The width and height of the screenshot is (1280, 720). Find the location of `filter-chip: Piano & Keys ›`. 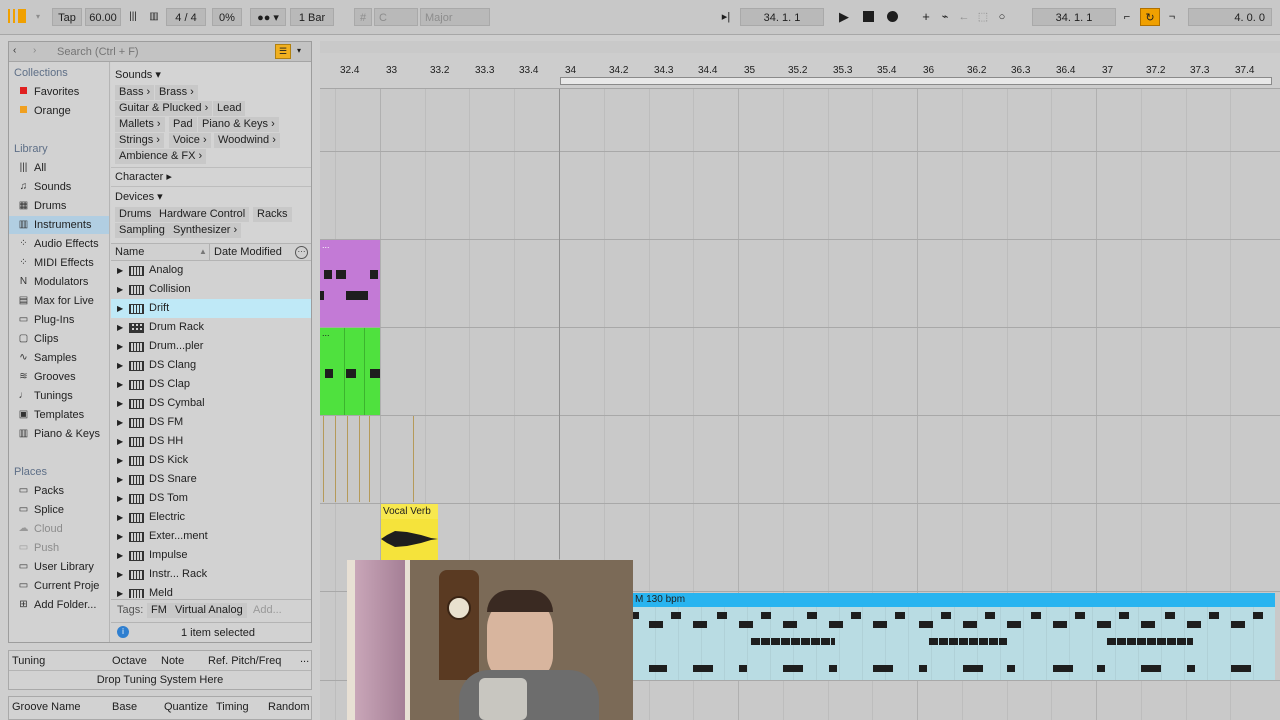

filter-chip: Piano & Keys › is located at coordinates (238, 124).